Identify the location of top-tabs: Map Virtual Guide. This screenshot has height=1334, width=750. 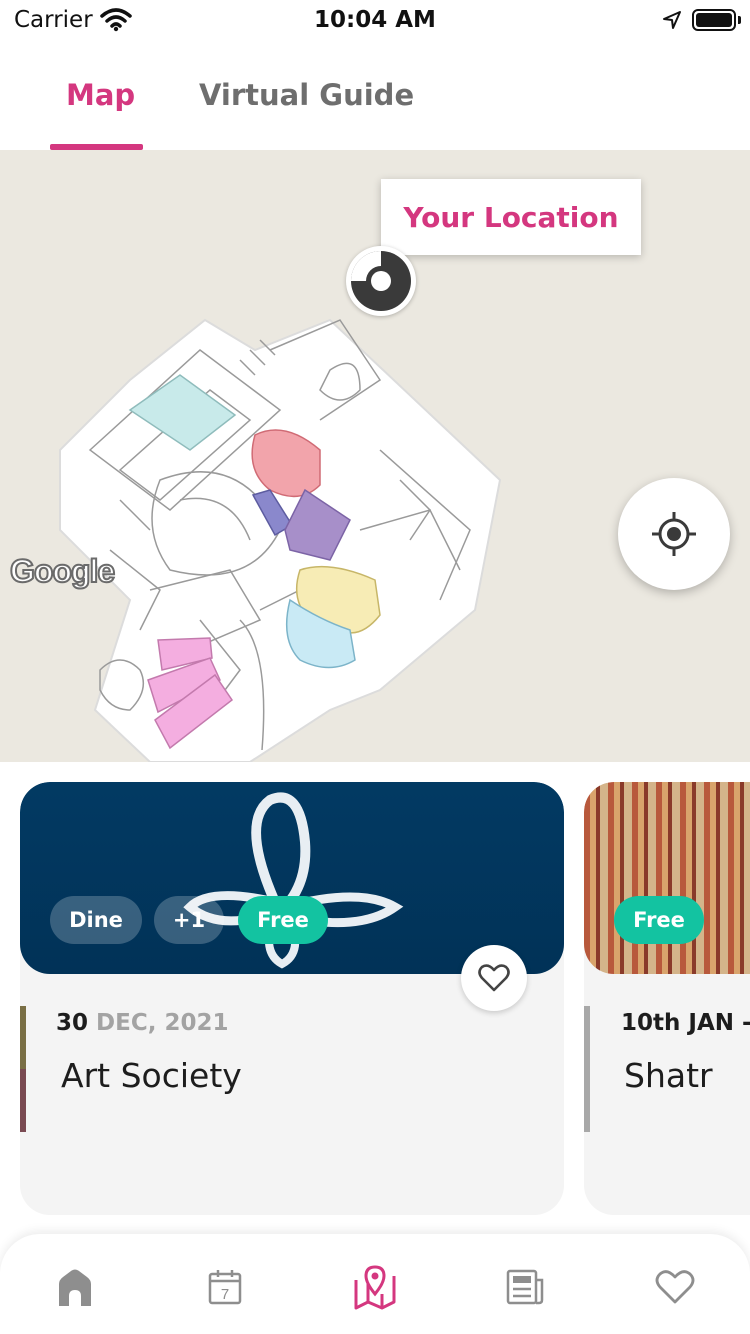
(375, 96).